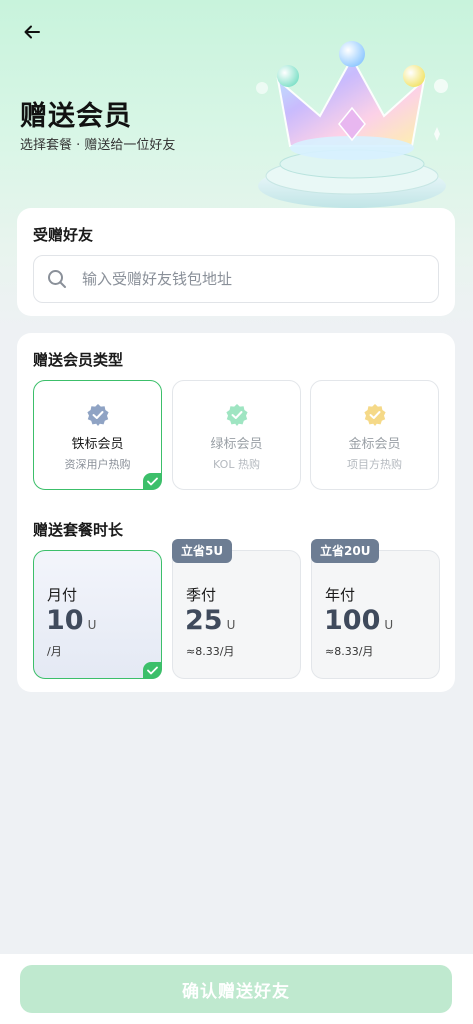  What do you see at coordinates (57, 279) in the screenshot?
I see `search-icon` at bounding box center [57, 279].